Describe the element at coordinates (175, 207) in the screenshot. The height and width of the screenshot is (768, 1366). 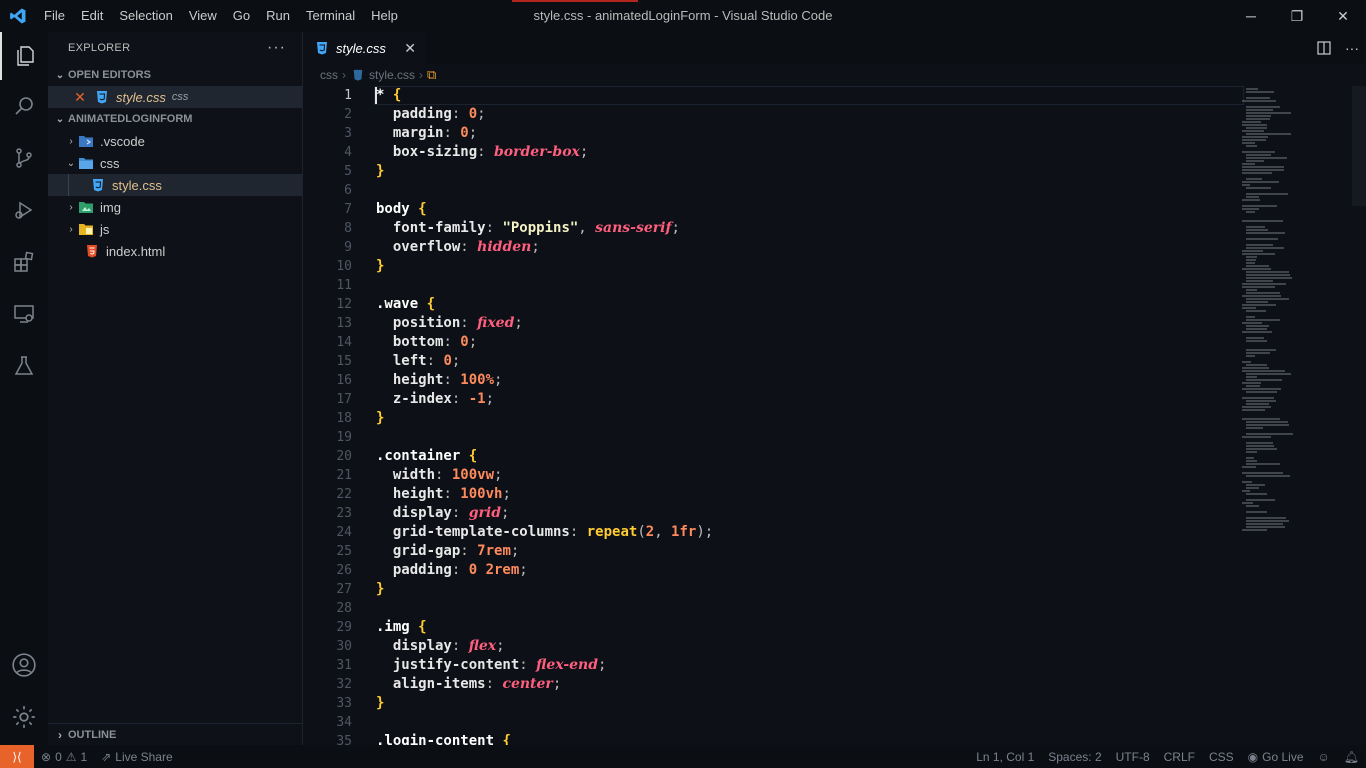
I see `tree-item-img: › img` at that location.